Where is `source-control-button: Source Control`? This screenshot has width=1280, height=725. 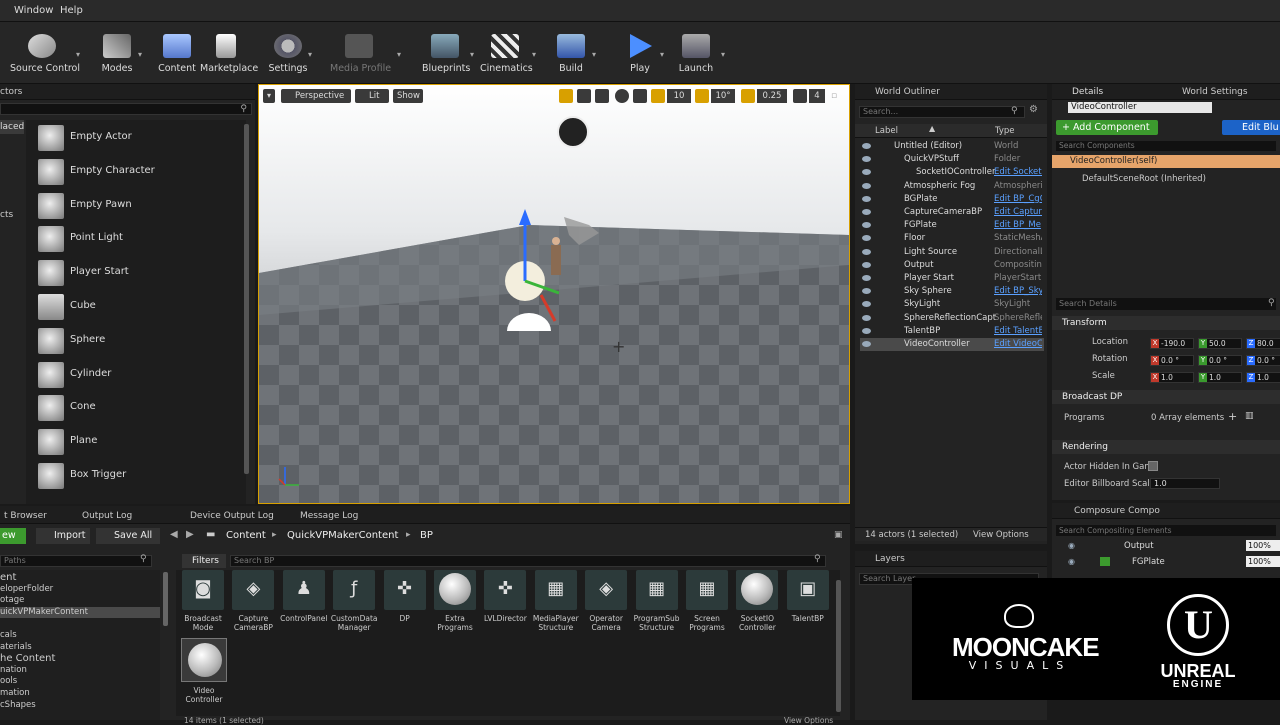
source-control-button: Source Control is located at coordinates (45, 53).